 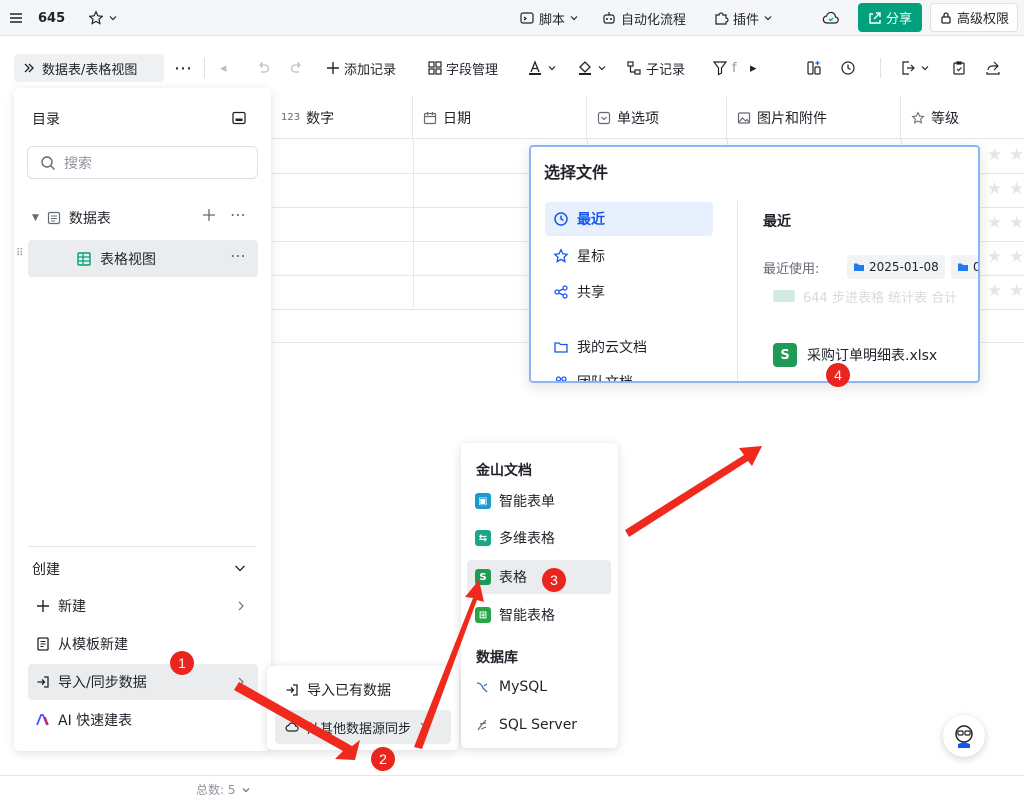 What do you see at coordinates (785, 355) in the screenshot?
I see `spreadsheet-file-icon: S` at bounding box center [785, 355].